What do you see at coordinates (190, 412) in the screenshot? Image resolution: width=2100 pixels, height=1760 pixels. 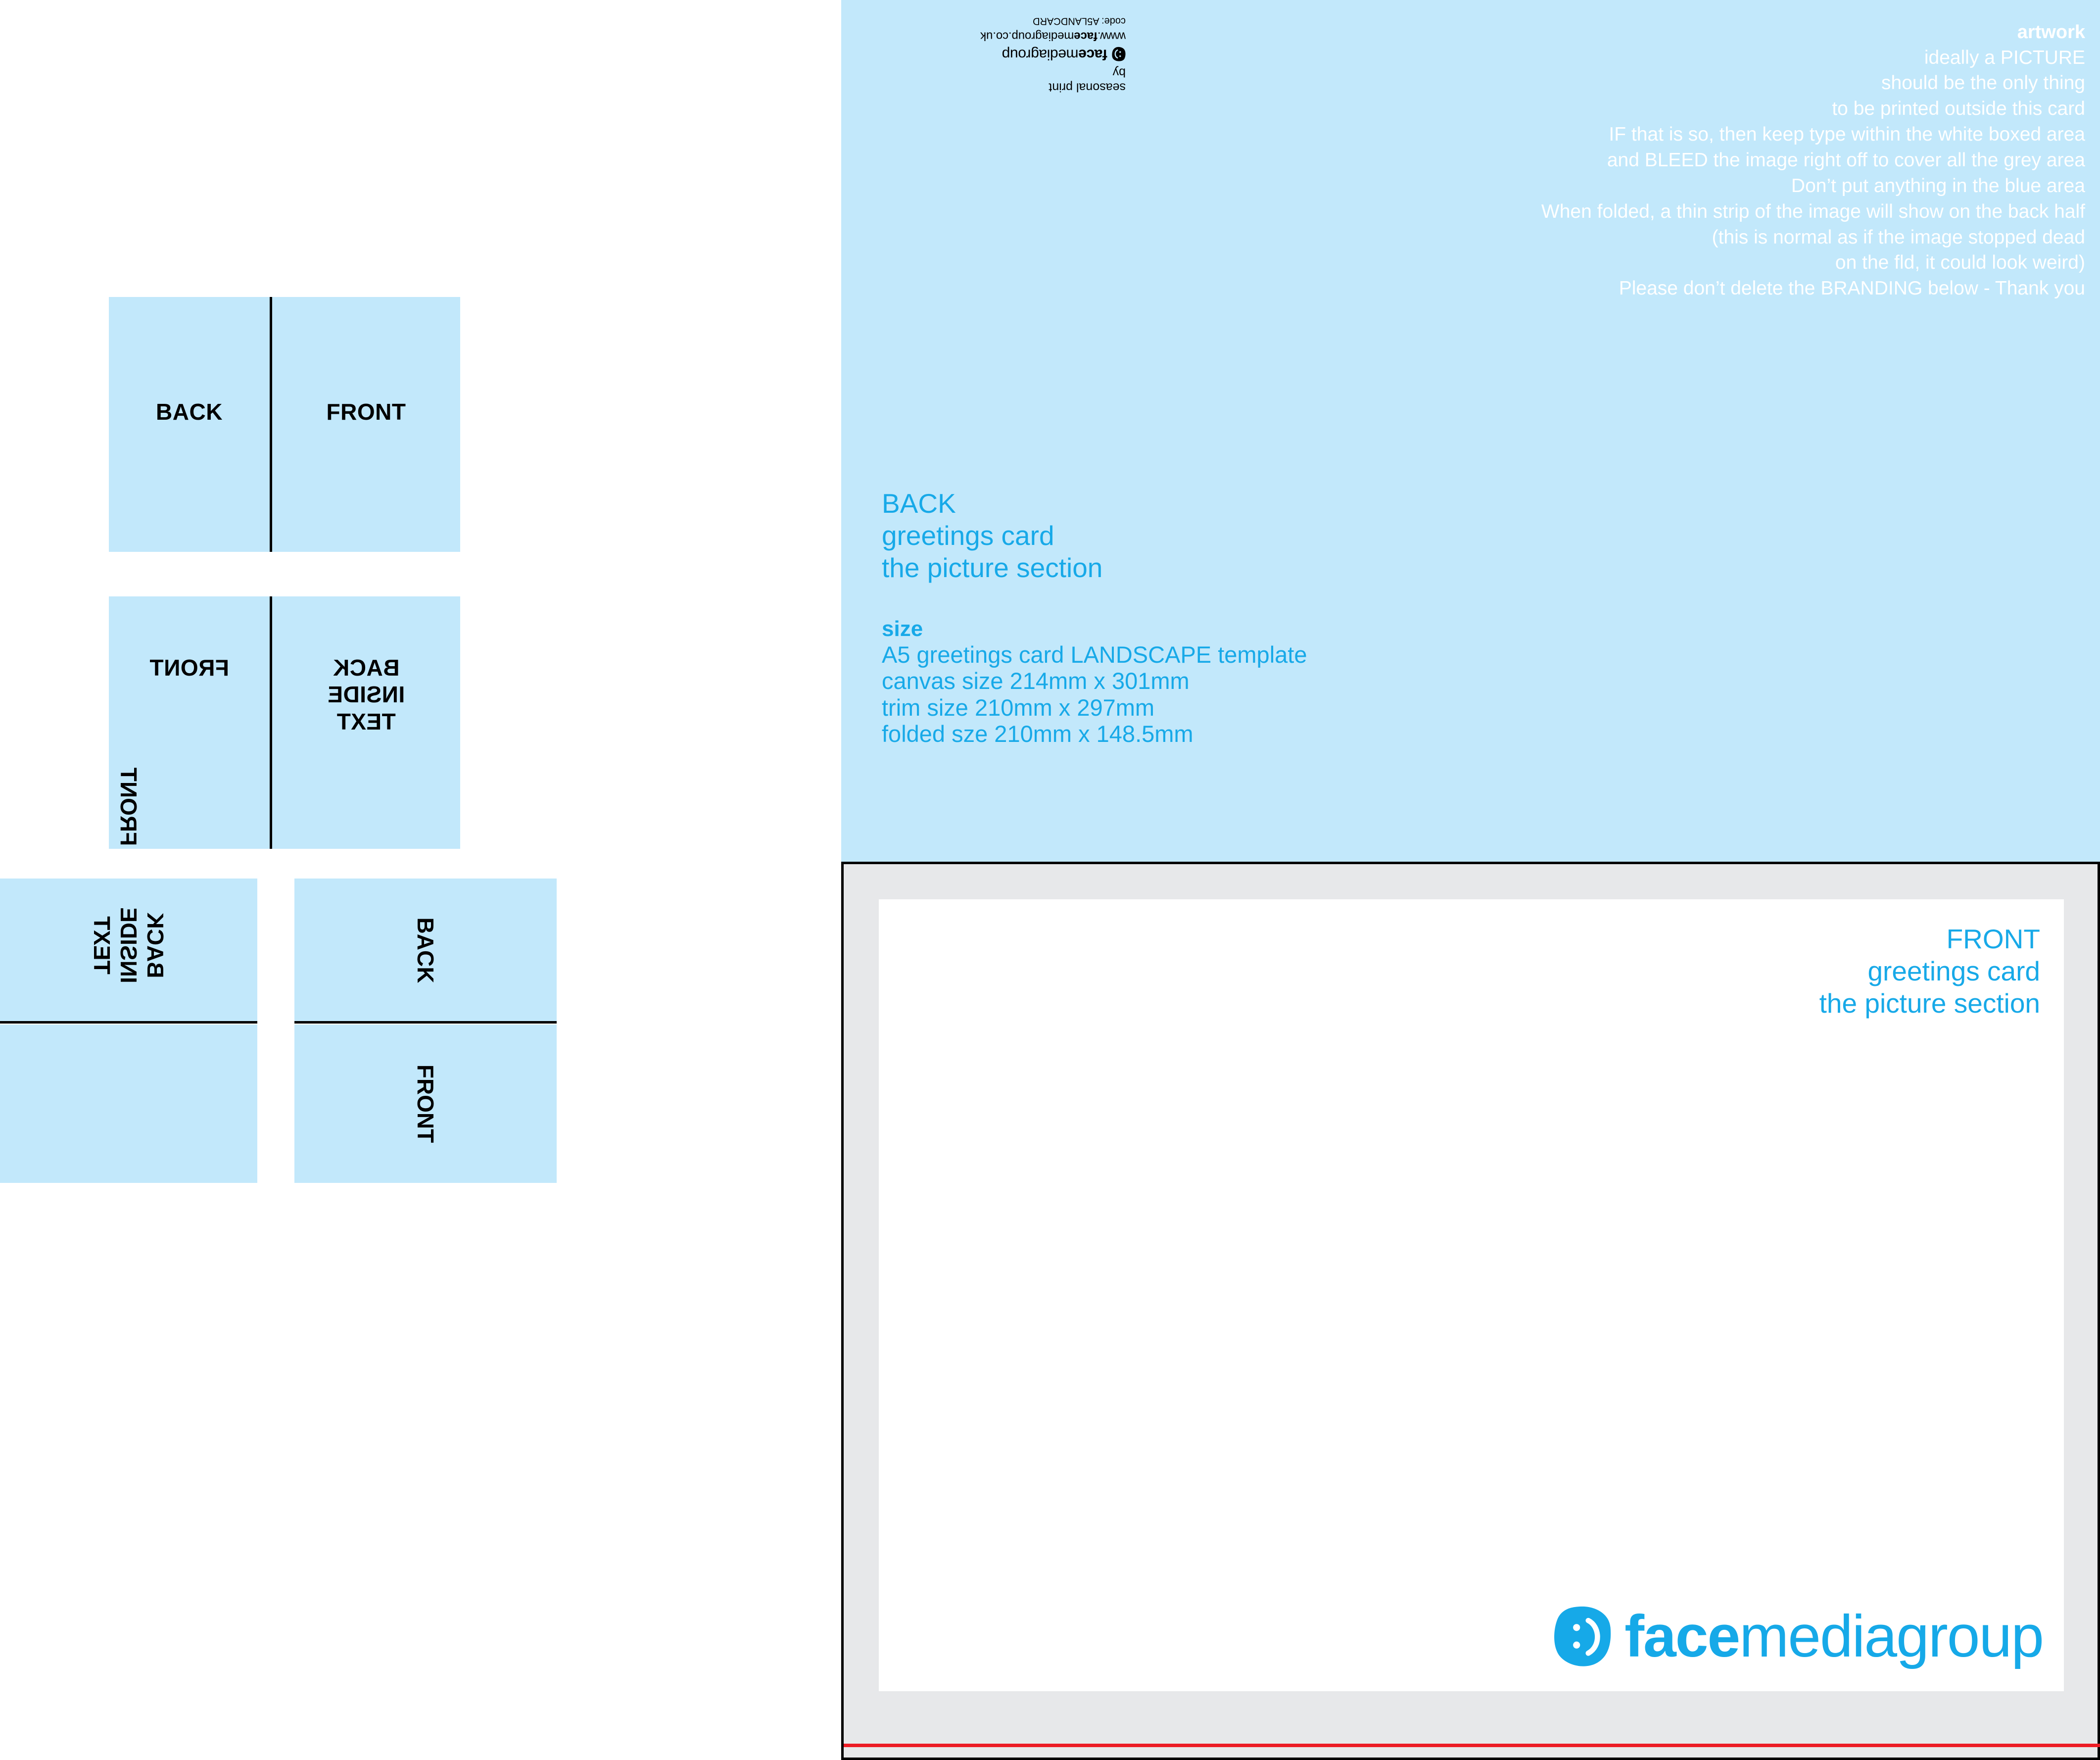 I see `diagram1-back-label: BACK` at bounding box center [190, 412].